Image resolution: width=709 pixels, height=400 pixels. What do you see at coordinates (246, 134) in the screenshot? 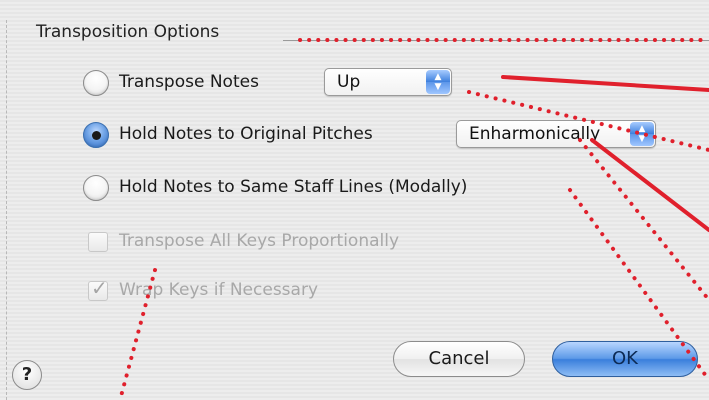
I see `hold-original-pitches-label: Hold Notes to Original Pitches` at bounding box center [246, 134].